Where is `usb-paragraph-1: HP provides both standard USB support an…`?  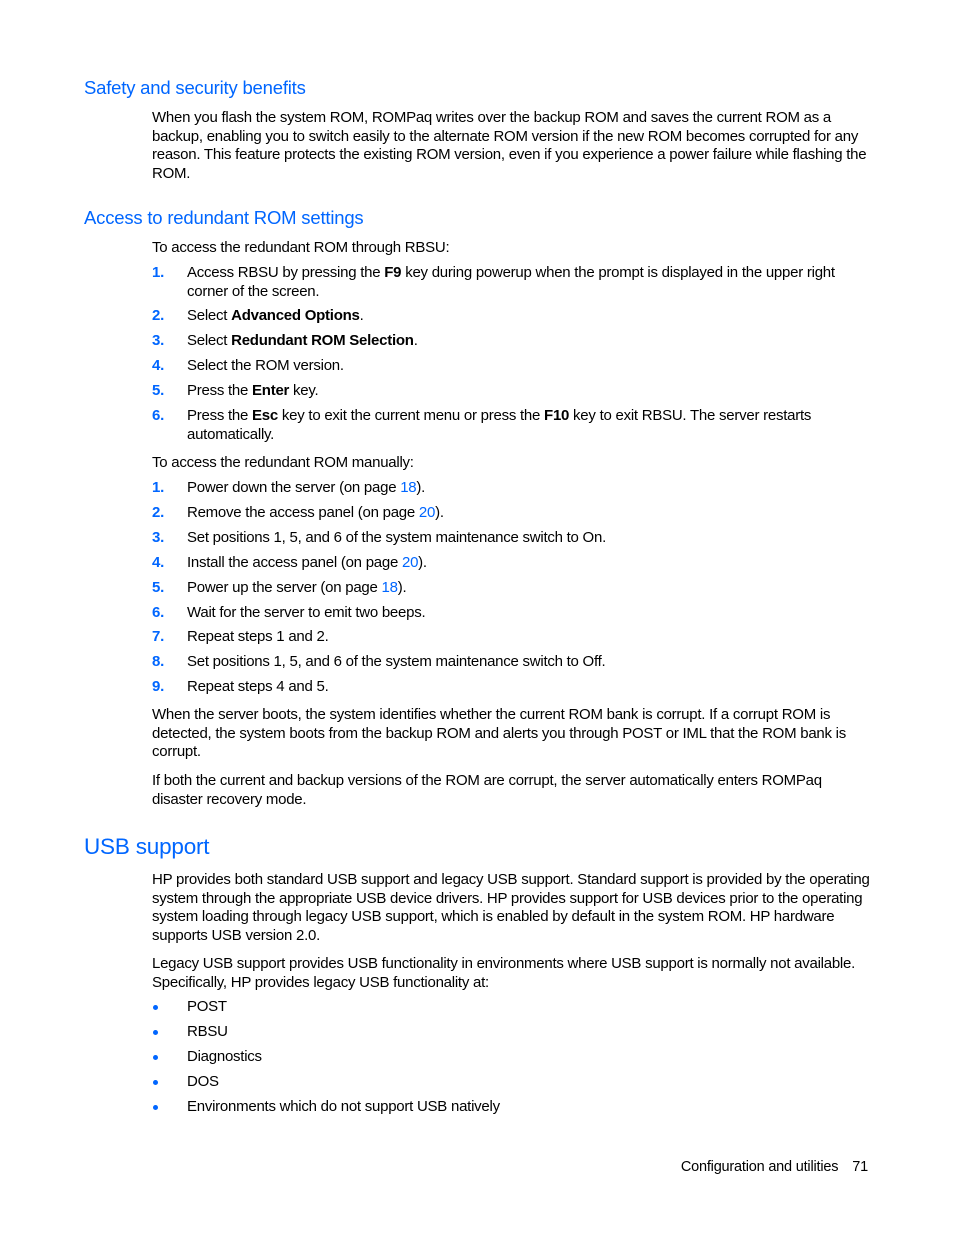
usb-paragraph-1: HP provides both standard USB support an… is located at coordinates (511, 908).